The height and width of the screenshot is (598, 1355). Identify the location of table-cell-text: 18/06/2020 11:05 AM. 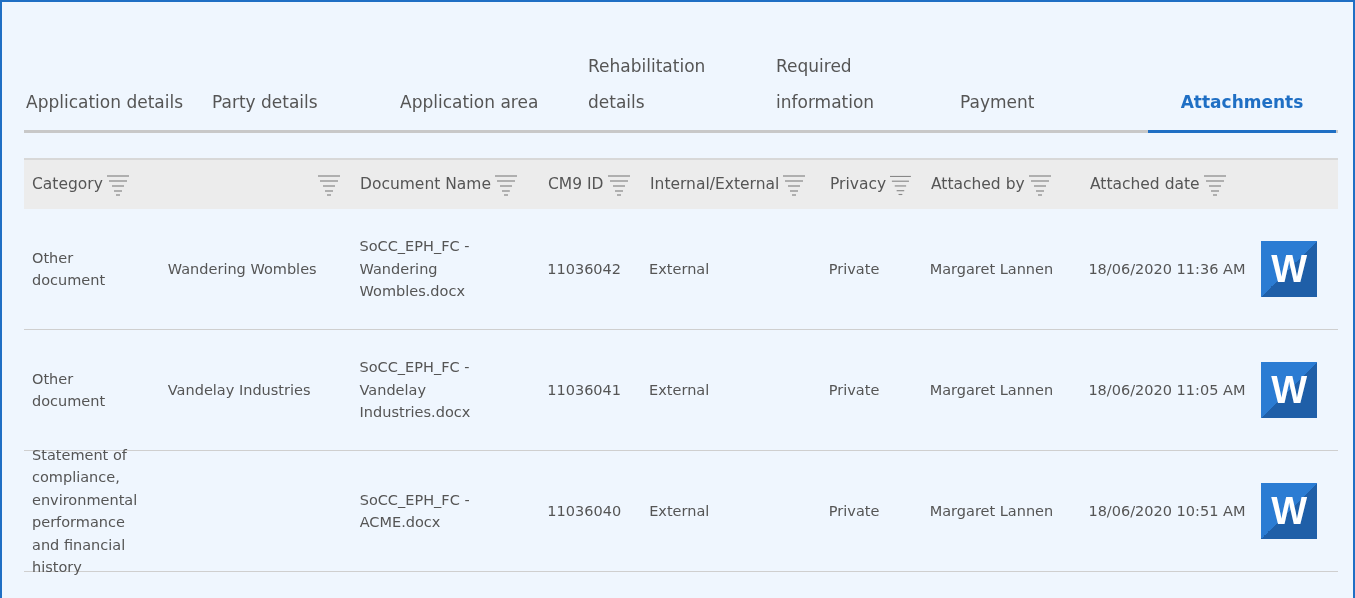
(1167, 390).